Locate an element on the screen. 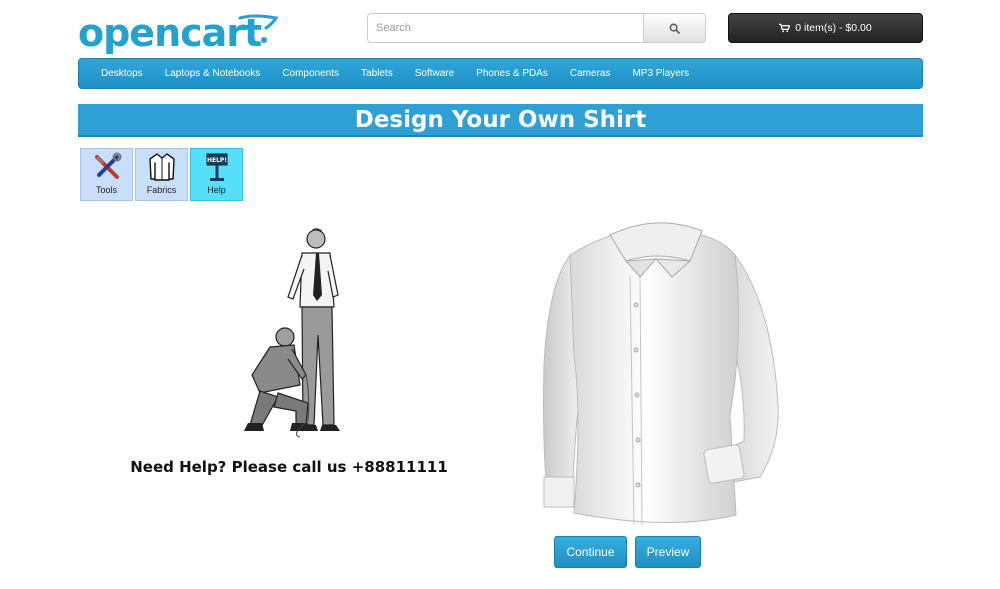 This screenshot has height=589, width=1000. help-sign-text: HELP! is located at coordinates (216, 160).